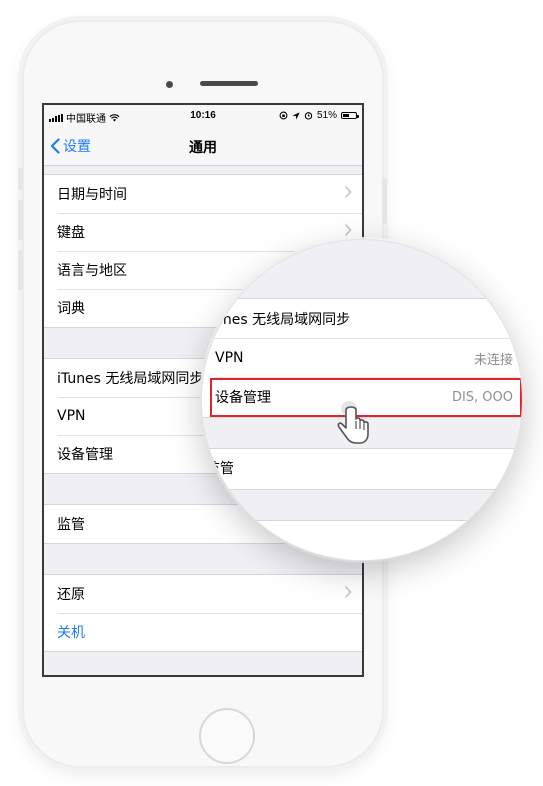  What do you see at coordinates (362, 358) in the screenshot?
I see `magnified-row-vpn: VPN 未连接` at bounding box center [362, 358].